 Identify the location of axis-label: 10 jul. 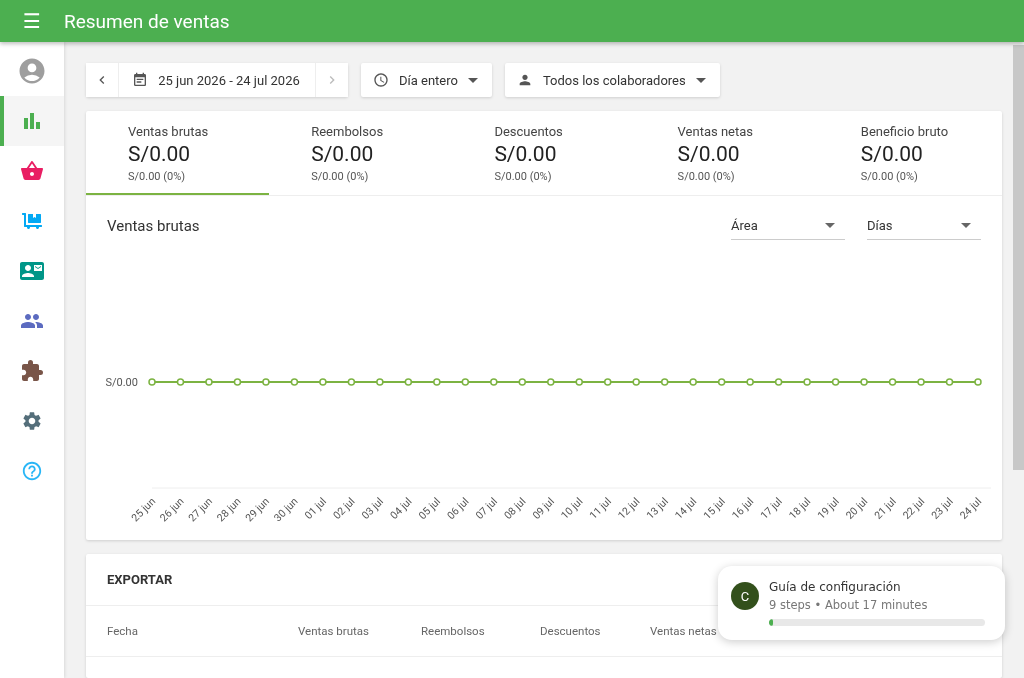
(572, 508).